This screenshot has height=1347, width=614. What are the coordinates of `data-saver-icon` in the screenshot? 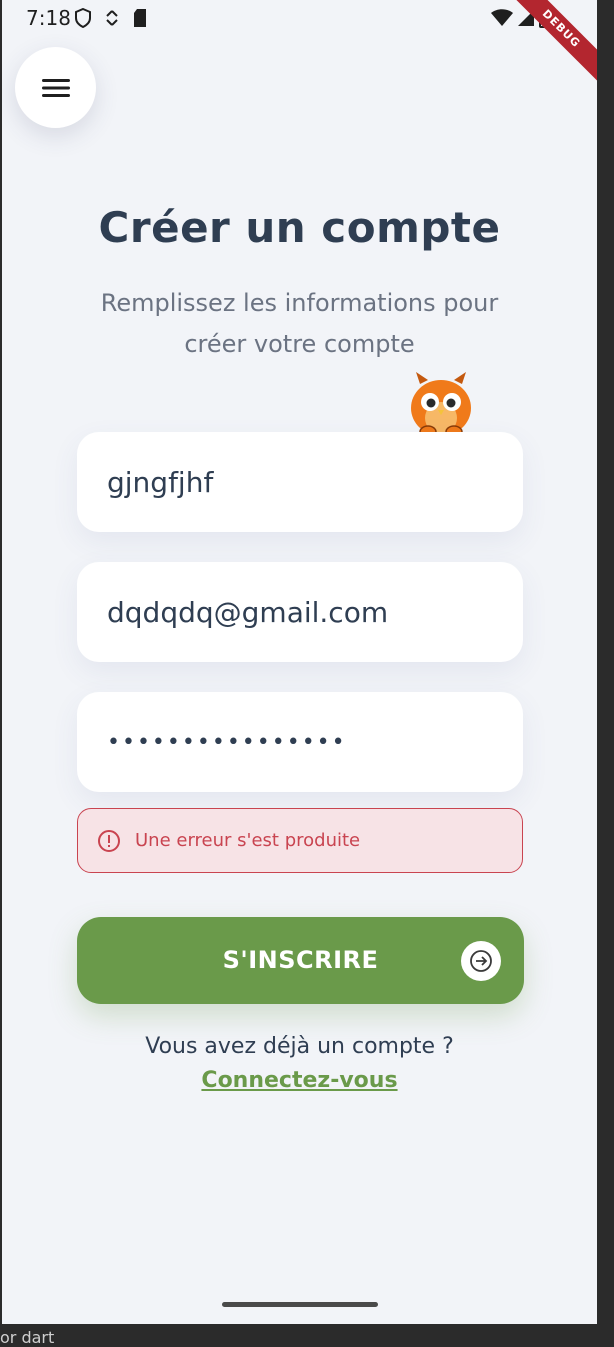 It's located at (112, 18).